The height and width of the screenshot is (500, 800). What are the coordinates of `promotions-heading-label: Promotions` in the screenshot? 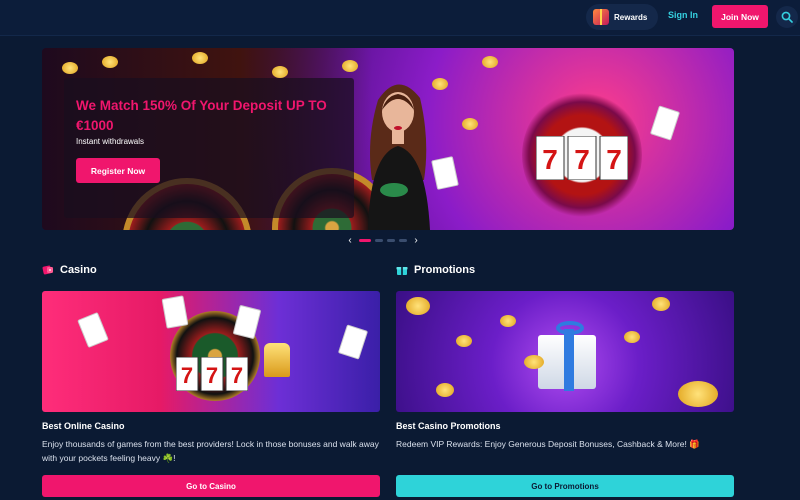 It's located at (445, 270).